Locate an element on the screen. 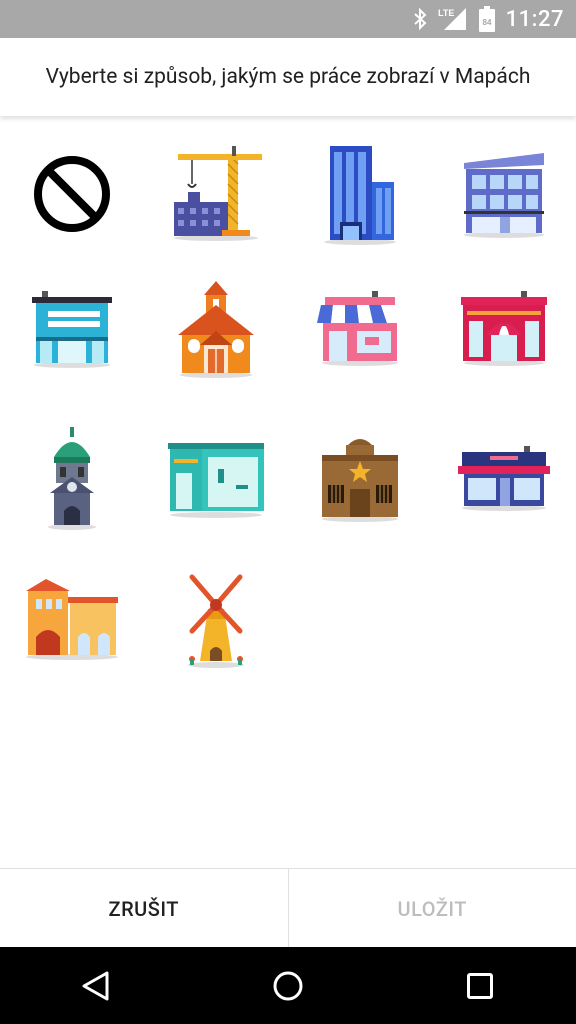  clock-tower-icon is located at coordinates (72, 478).